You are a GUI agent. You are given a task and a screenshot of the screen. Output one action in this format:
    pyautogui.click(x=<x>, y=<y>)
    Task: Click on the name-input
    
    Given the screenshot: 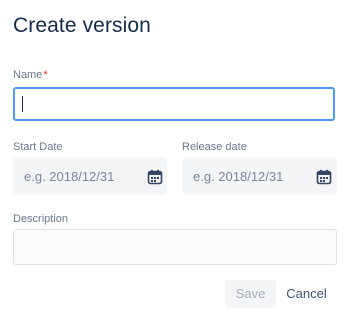 What is the action you would take?
    pyautogui.click(x=174, y=104)
    